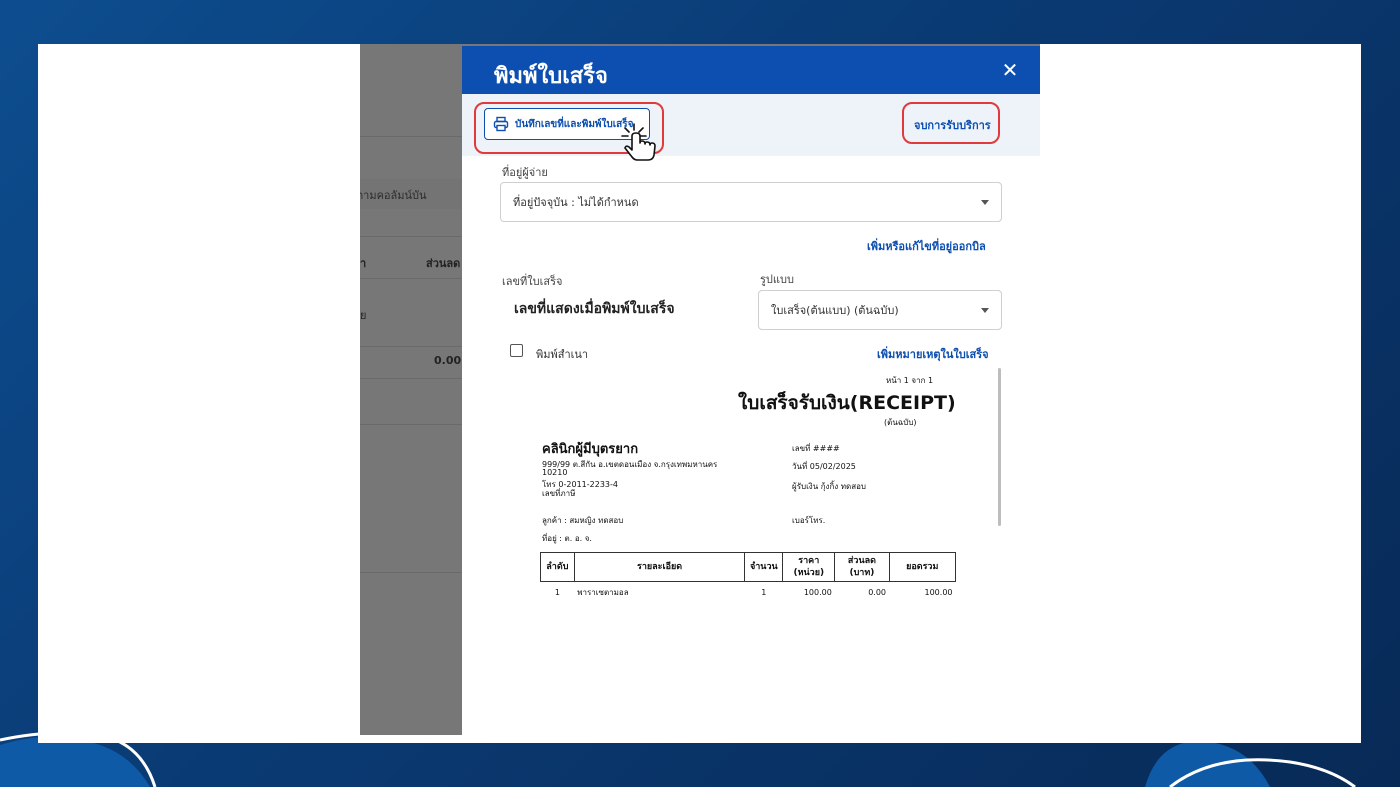 This screenshot has width=1400, height=787. What do you see at coordinates (567, 538) in the screenshot?
I see `customer-address: ที่อยู่ : ต. อ. จ.` at bounding box center [567, 538].